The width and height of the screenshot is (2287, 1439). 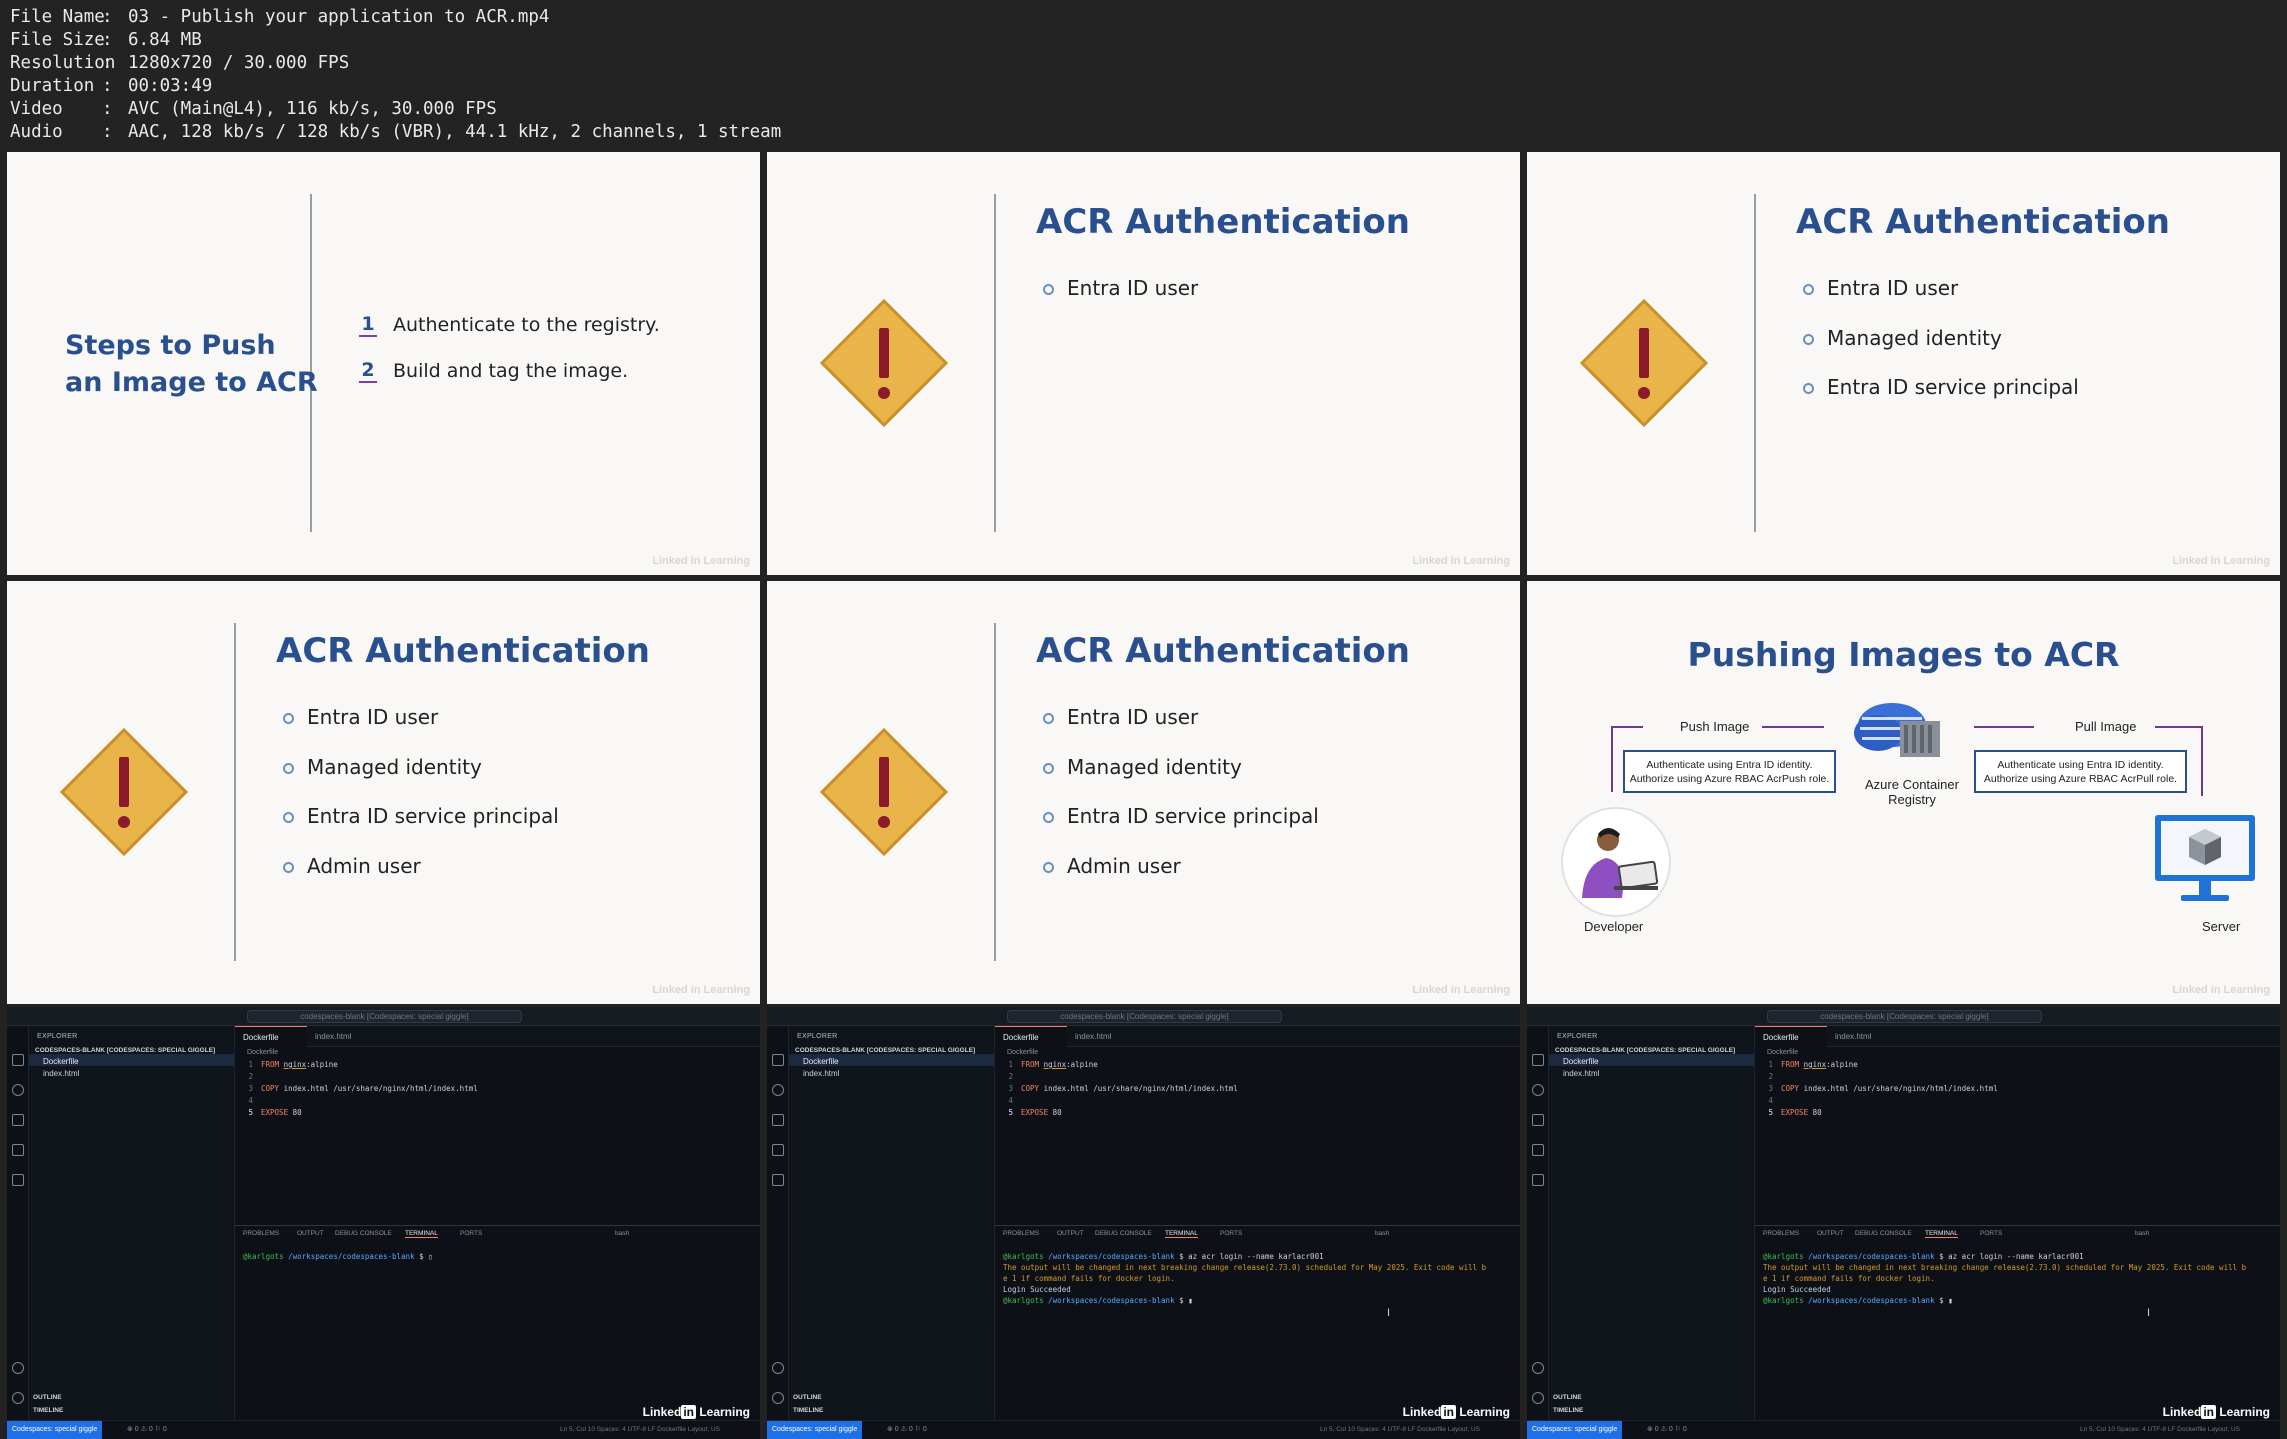 What do you see at coordinates (1030, 1088) in the screenshot?
I see `code-keyword: COPY` at bounding box center [1030, 1088].